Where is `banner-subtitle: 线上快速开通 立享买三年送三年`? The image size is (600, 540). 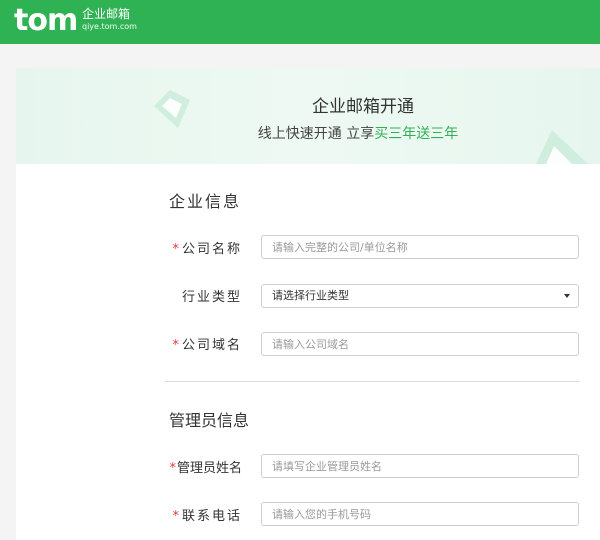 banner-subtitle: 线上快速开通 立享买三年送三年 is located at coordinates (308, 133).